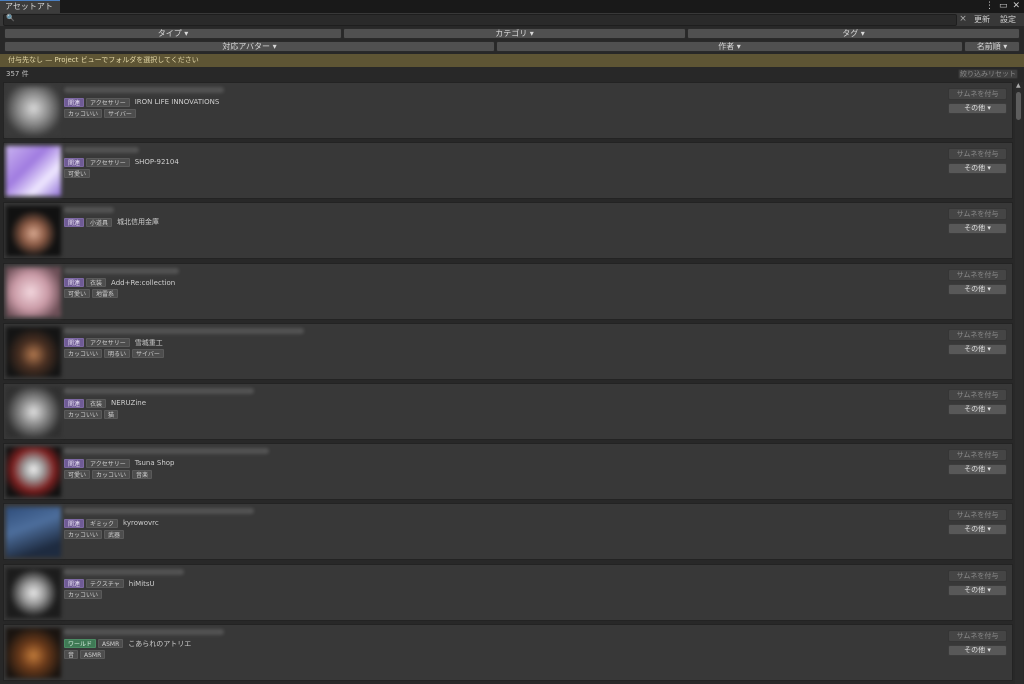 This screenshot has width=1024, height=684. Describe the element at coordinates (93, 655) in the screenshot. I see `tag-chip: ASMR` at that location.